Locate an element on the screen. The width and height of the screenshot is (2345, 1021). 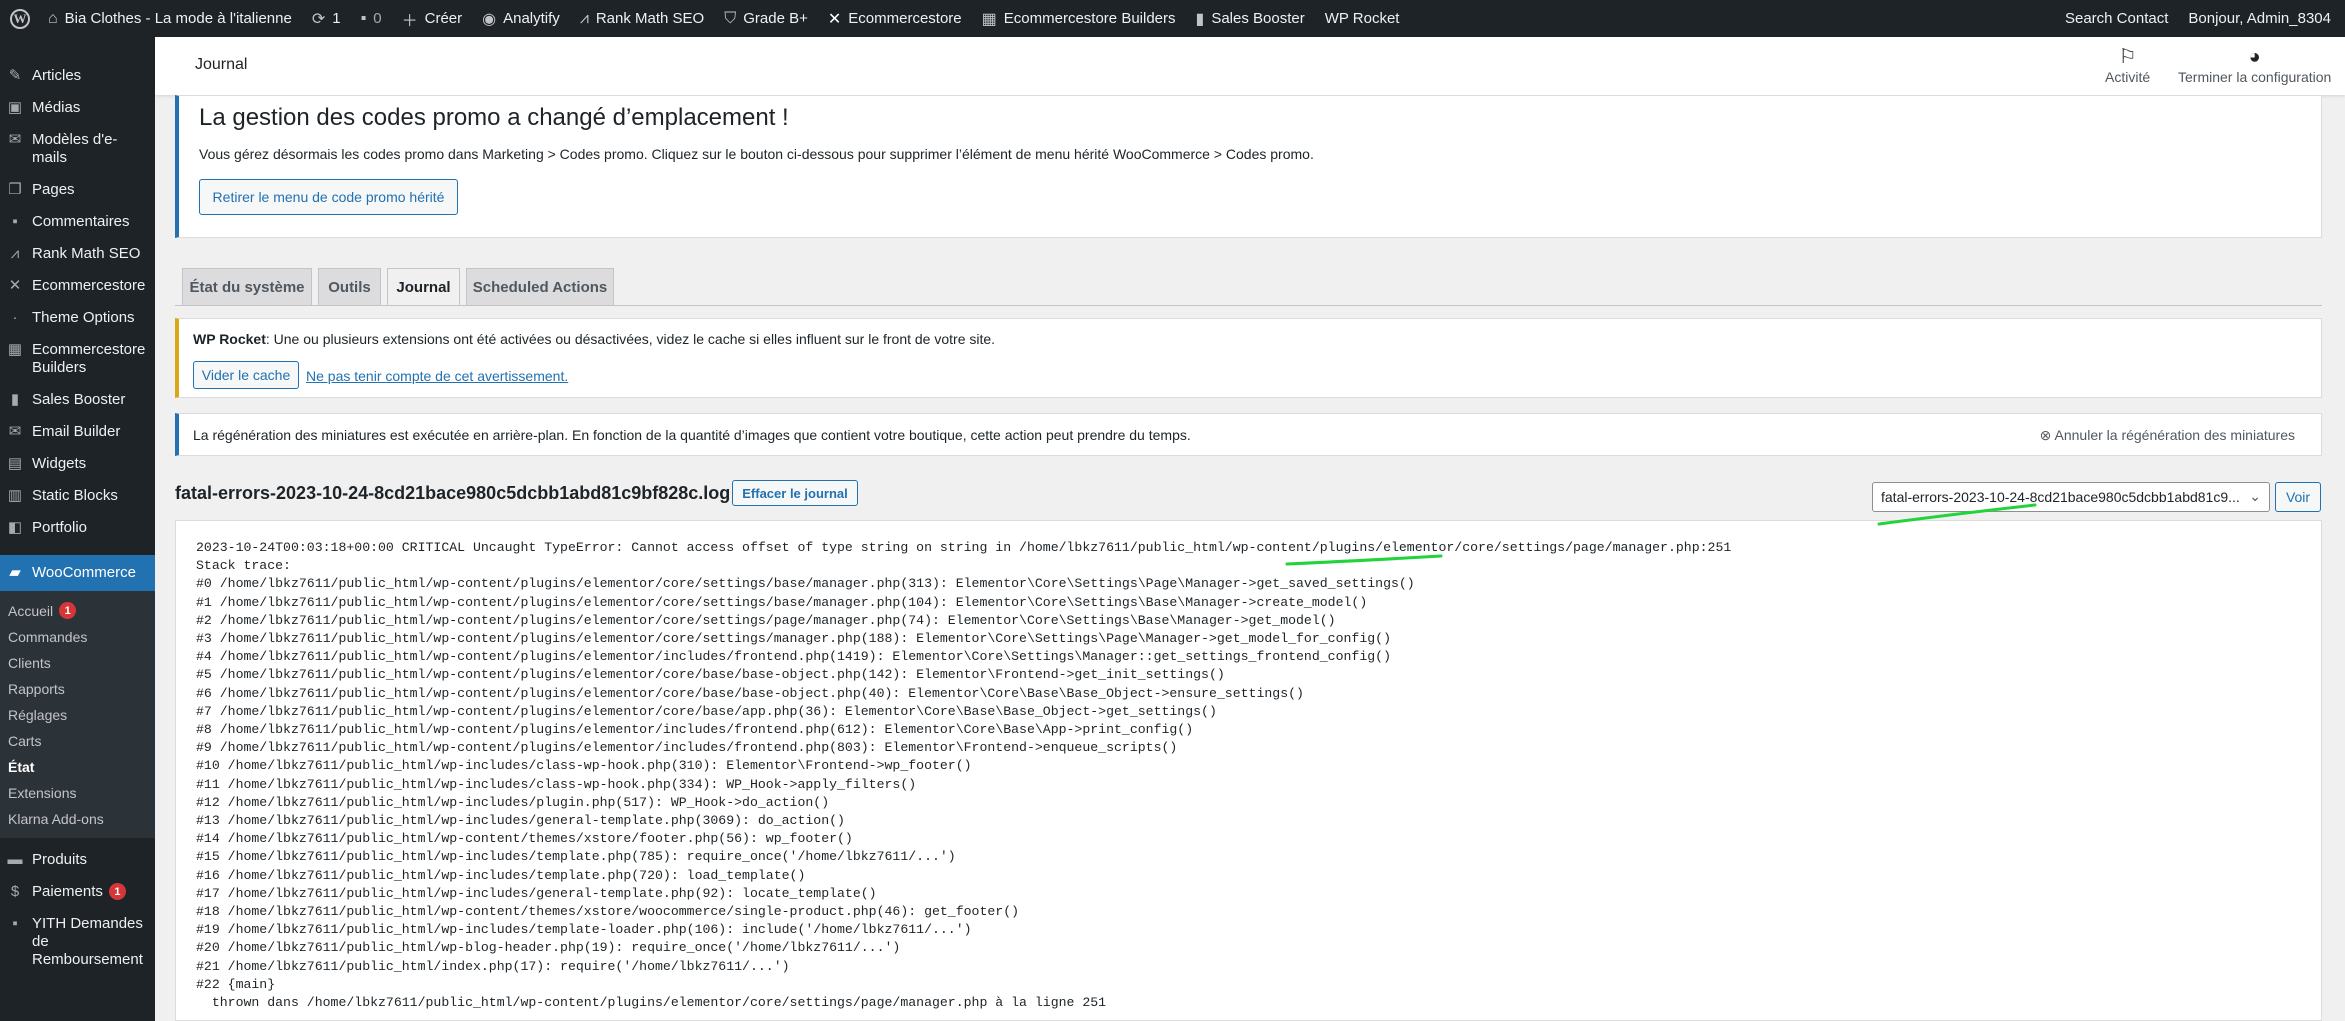
menu-produits: ▬ Produits is located at coordinates (77, 860).